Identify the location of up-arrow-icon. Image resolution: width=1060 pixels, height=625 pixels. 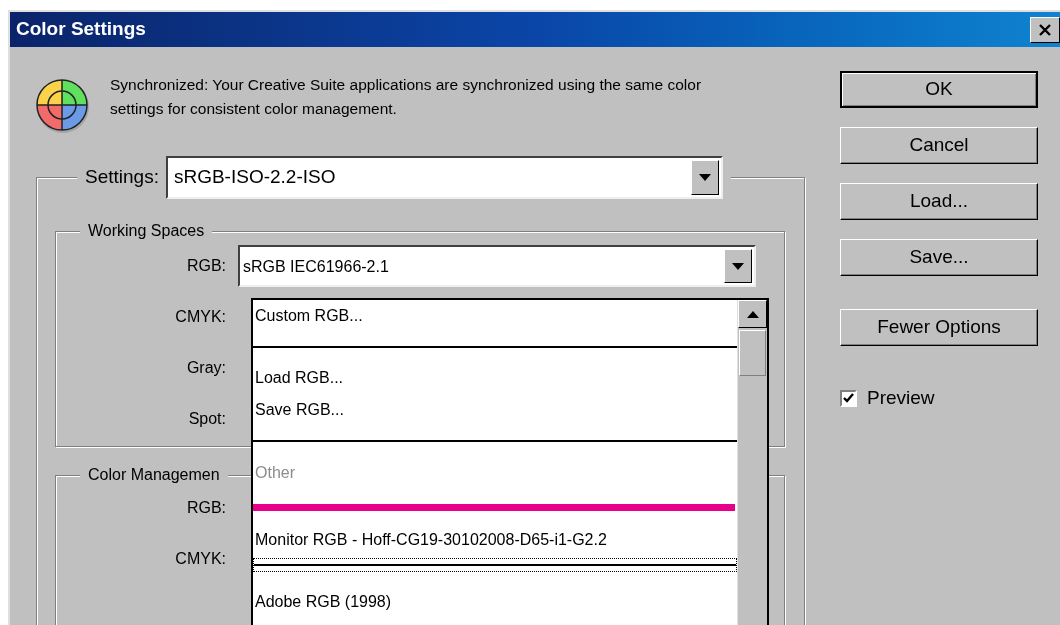
(752, 314).